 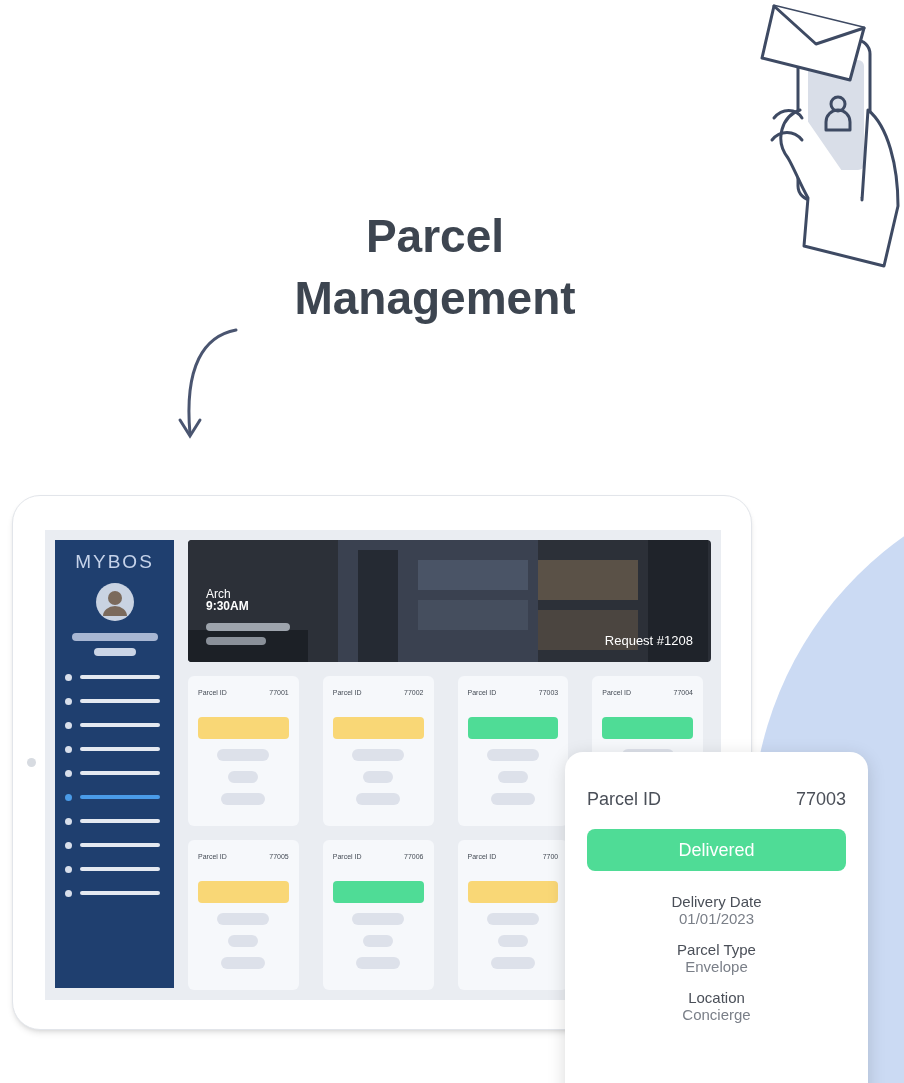 I want to click on field-value: Concierge, so click(x=716, y=1014).